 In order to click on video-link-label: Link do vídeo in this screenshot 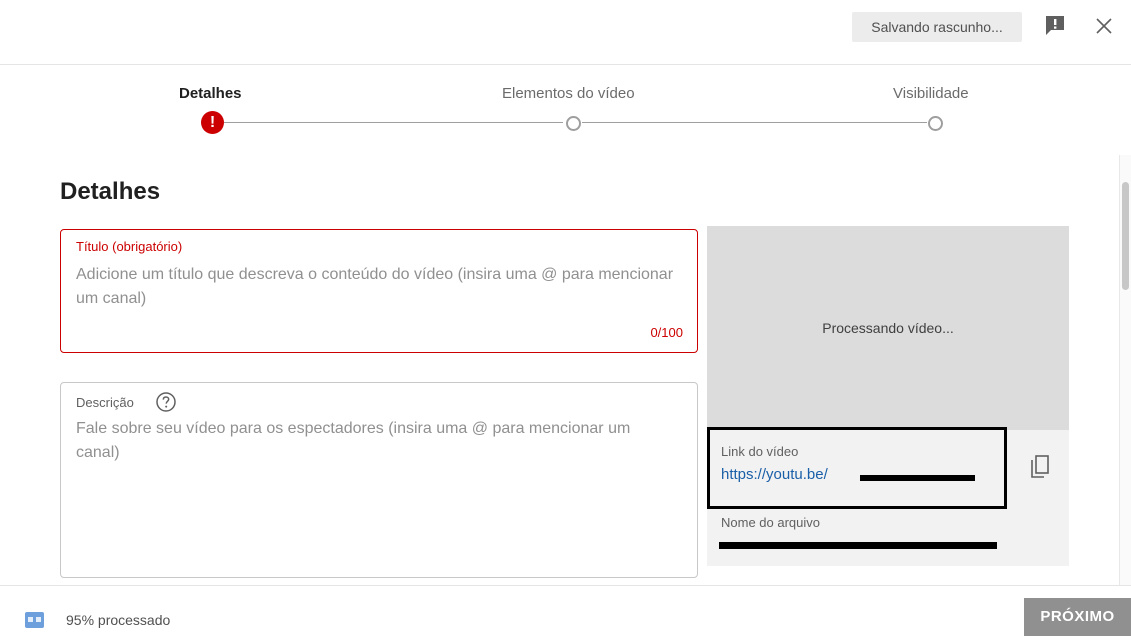, I will do `click(760, 451)`.